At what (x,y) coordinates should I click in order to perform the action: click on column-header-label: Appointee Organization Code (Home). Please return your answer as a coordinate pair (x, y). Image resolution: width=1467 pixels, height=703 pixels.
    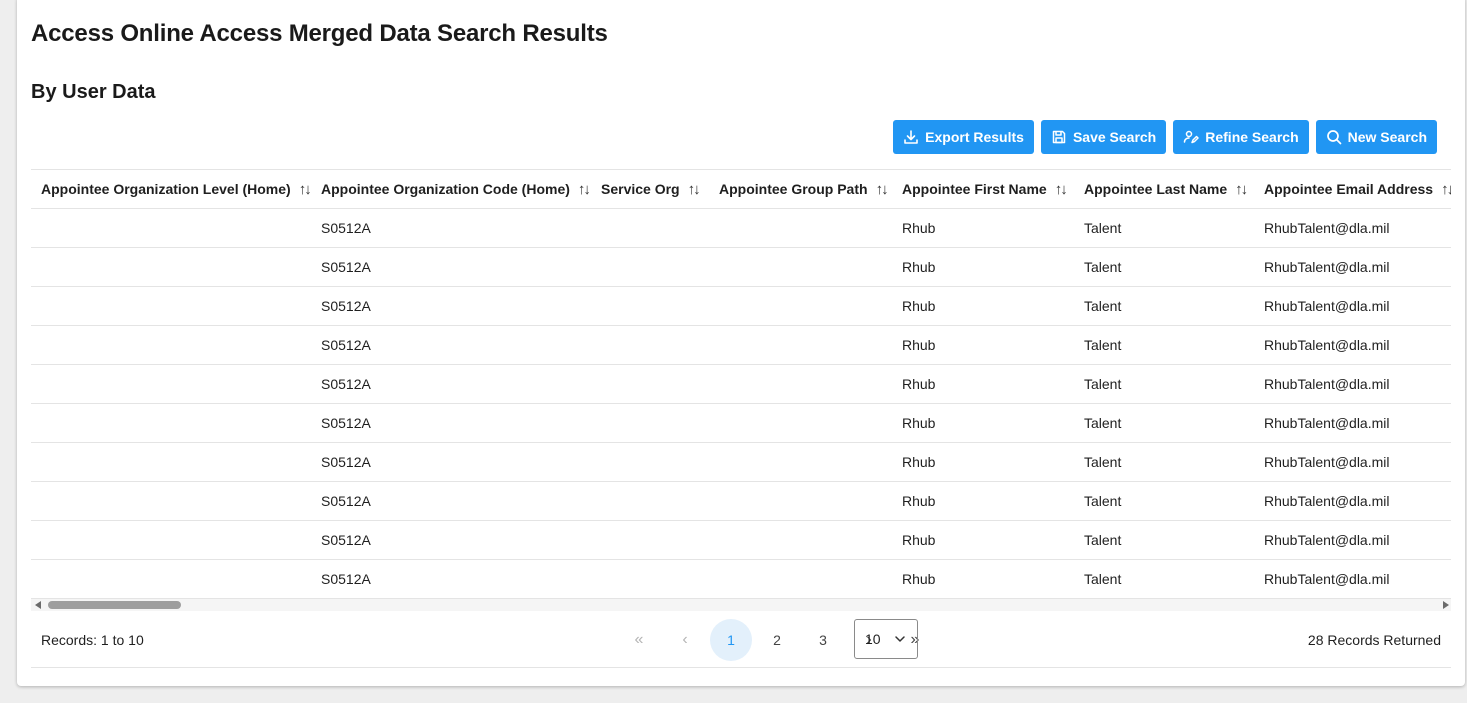
    Looking at the image, I should click on (445, 189).